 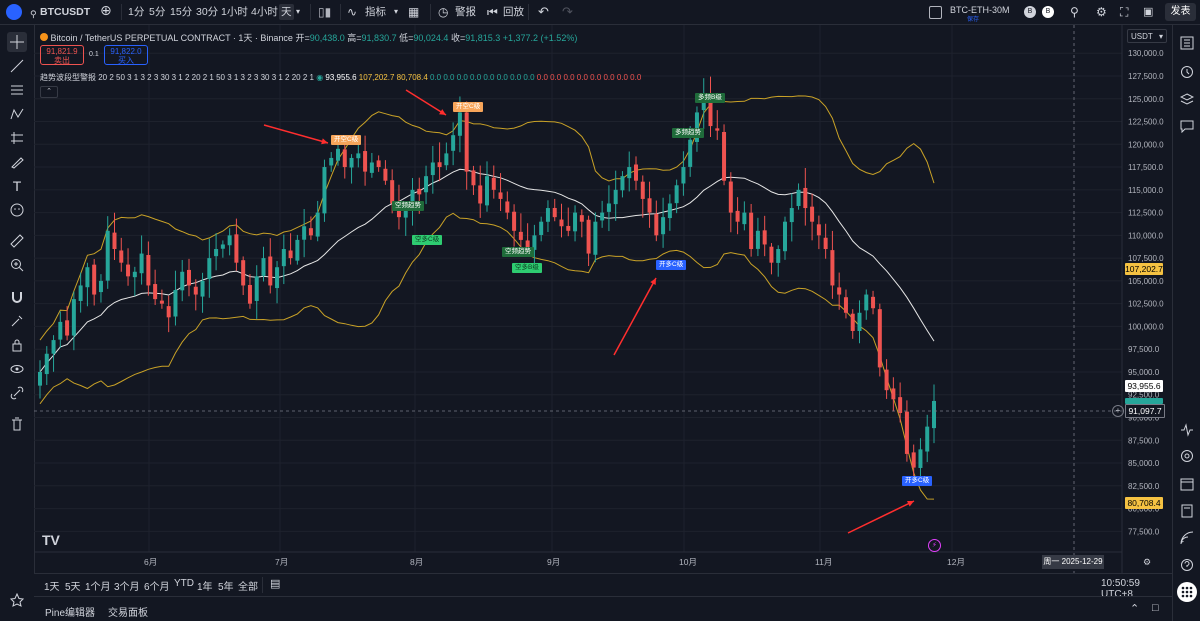 What do you see at coordinates (465, 12) in the screenshot?
I see `alert-button: 警报` at bounding box center [465, 12].